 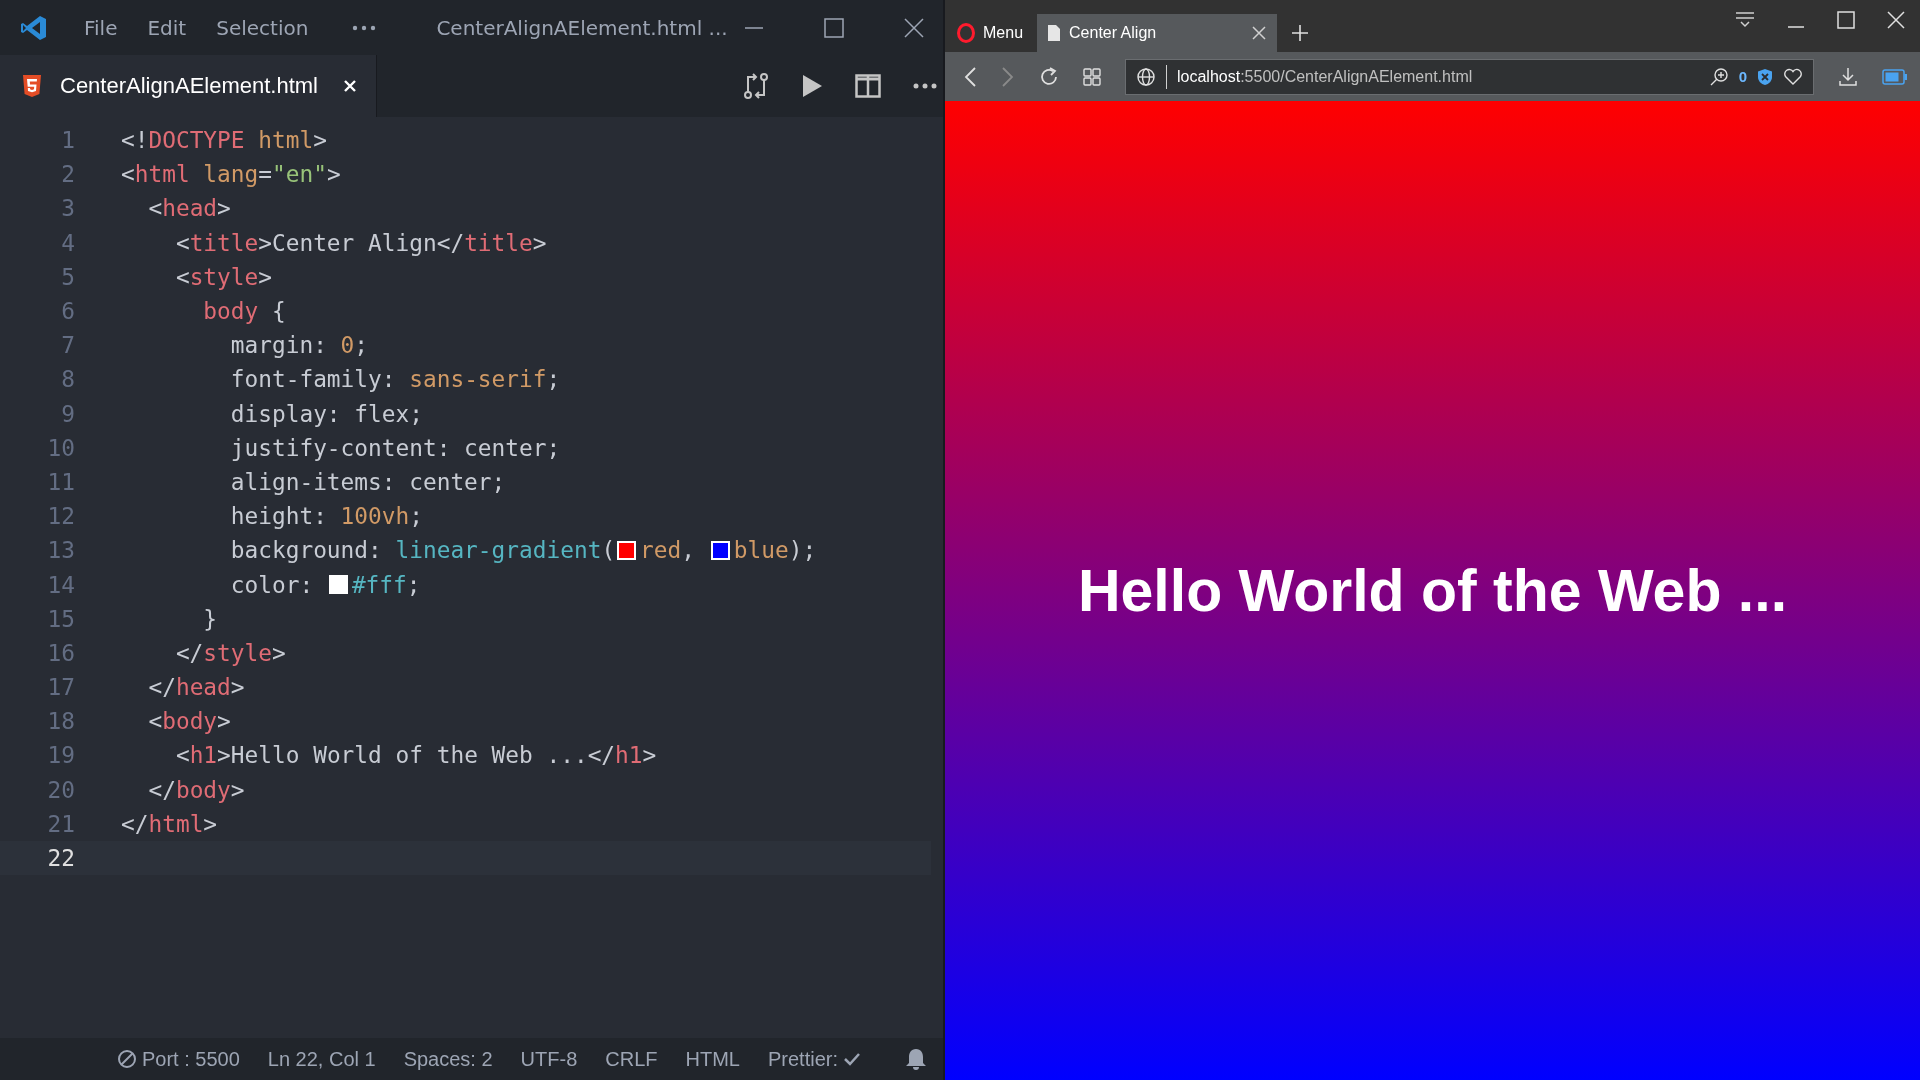 I want to click on code-text: </style>, so click(x=230, y=652).